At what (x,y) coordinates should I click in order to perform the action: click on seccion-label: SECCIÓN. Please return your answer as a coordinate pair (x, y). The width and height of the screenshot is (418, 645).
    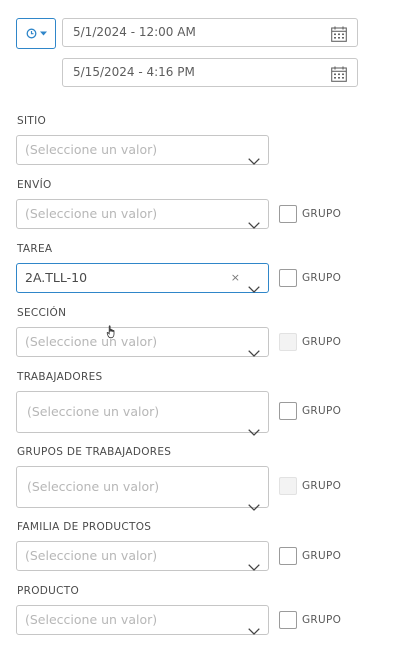
    Looking at the image, I should click on (42, 313).